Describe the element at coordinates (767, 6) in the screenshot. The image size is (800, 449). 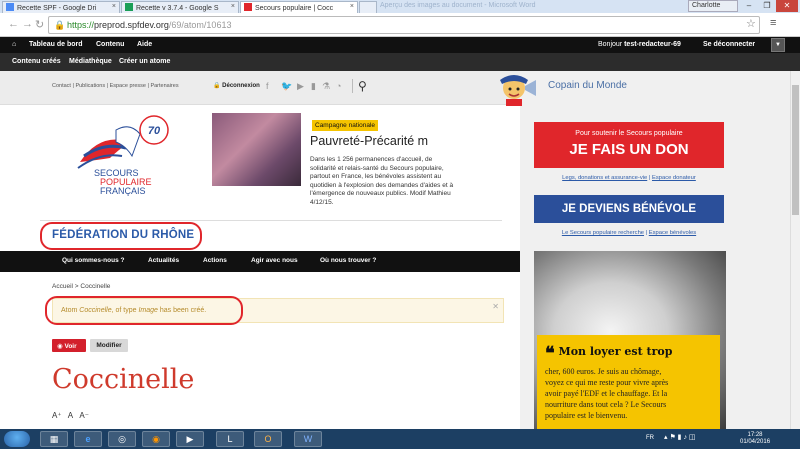
I see `maximize-icon: ❐` at that location.